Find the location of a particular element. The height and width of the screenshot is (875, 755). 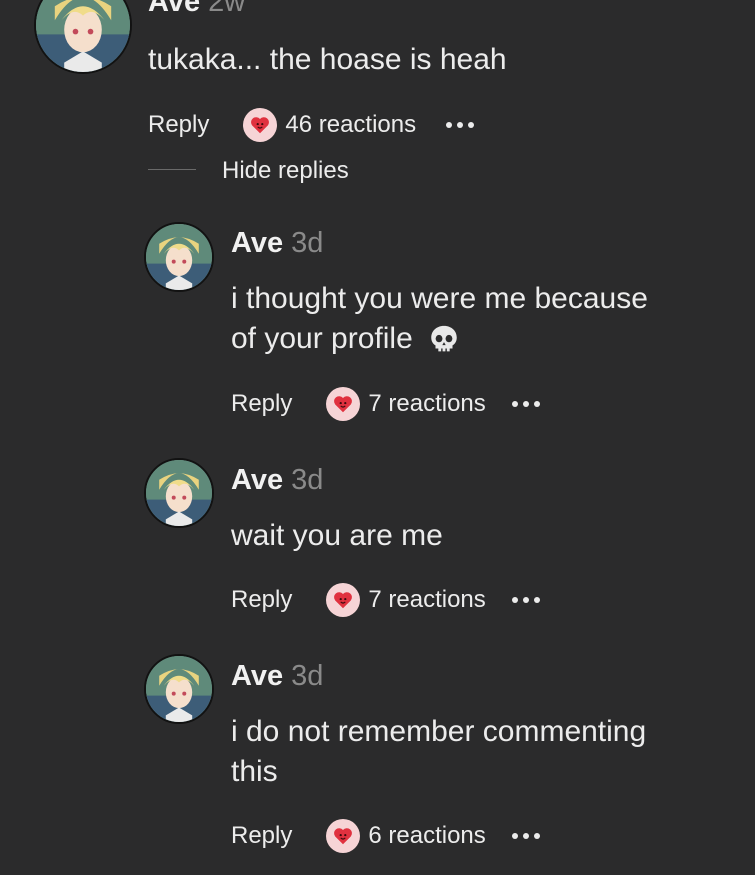

hide-replies-button: Hide replies is located at coordinates (285, 171).